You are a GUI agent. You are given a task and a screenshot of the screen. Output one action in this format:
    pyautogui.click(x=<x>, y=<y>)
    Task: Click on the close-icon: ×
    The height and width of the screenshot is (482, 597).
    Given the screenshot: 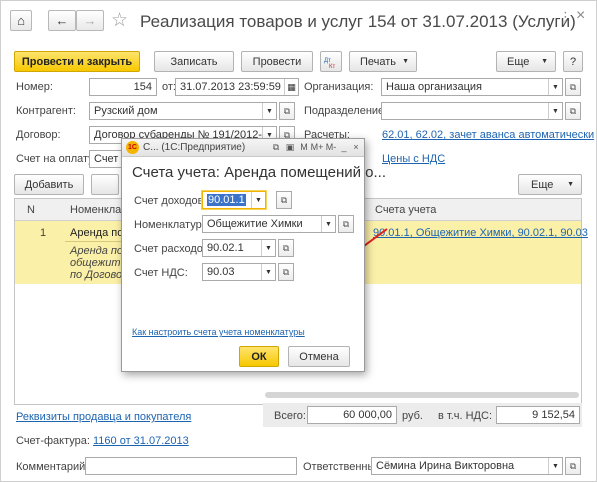 What is the action you would take?
    pyautogui.click(x=580, y=16)
    